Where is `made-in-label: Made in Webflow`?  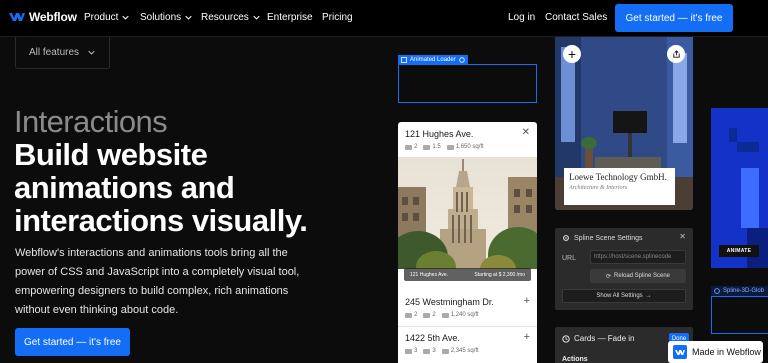 made-in-label: Made in Webflow is located at coordinates (726, 352).